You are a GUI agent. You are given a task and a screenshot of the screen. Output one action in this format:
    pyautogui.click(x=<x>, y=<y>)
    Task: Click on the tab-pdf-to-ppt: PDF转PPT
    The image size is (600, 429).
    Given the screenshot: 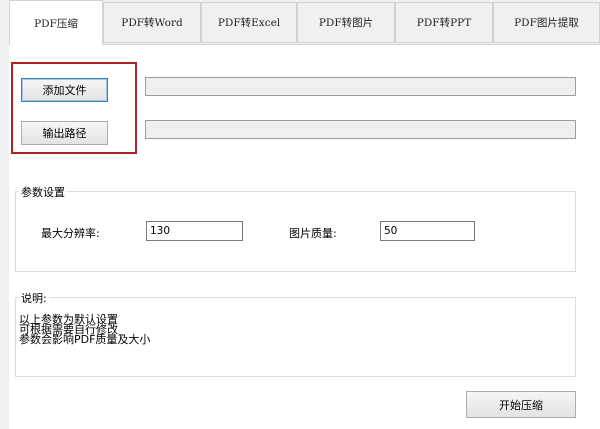 What is the action you would take?
    pyautogui.click(x=444, y=22)
    